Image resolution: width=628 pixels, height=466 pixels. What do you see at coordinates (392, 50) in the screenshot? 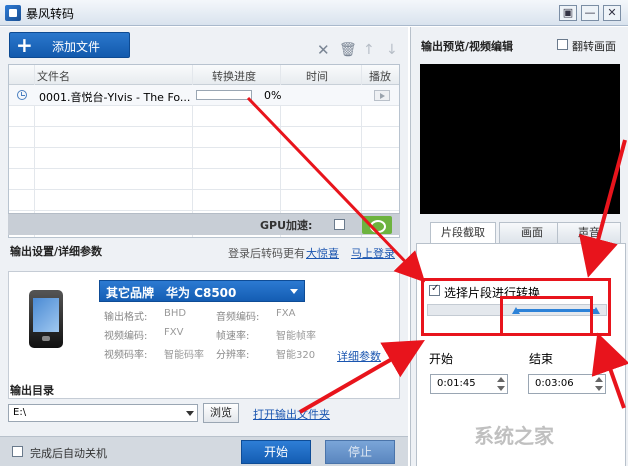
I see `down-arrow-icon: ↓` at bounding box center [392, 50].